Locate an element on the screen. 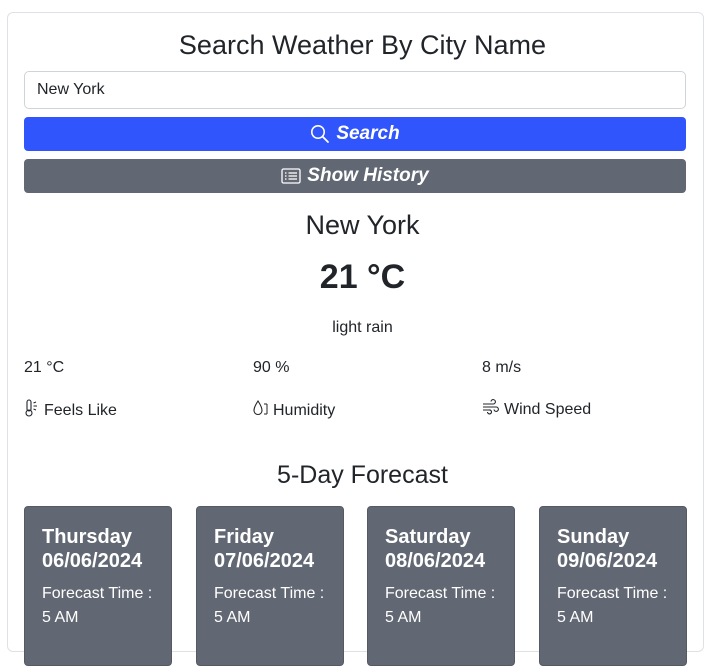  wind-icon is located at coordinates (491, 409).